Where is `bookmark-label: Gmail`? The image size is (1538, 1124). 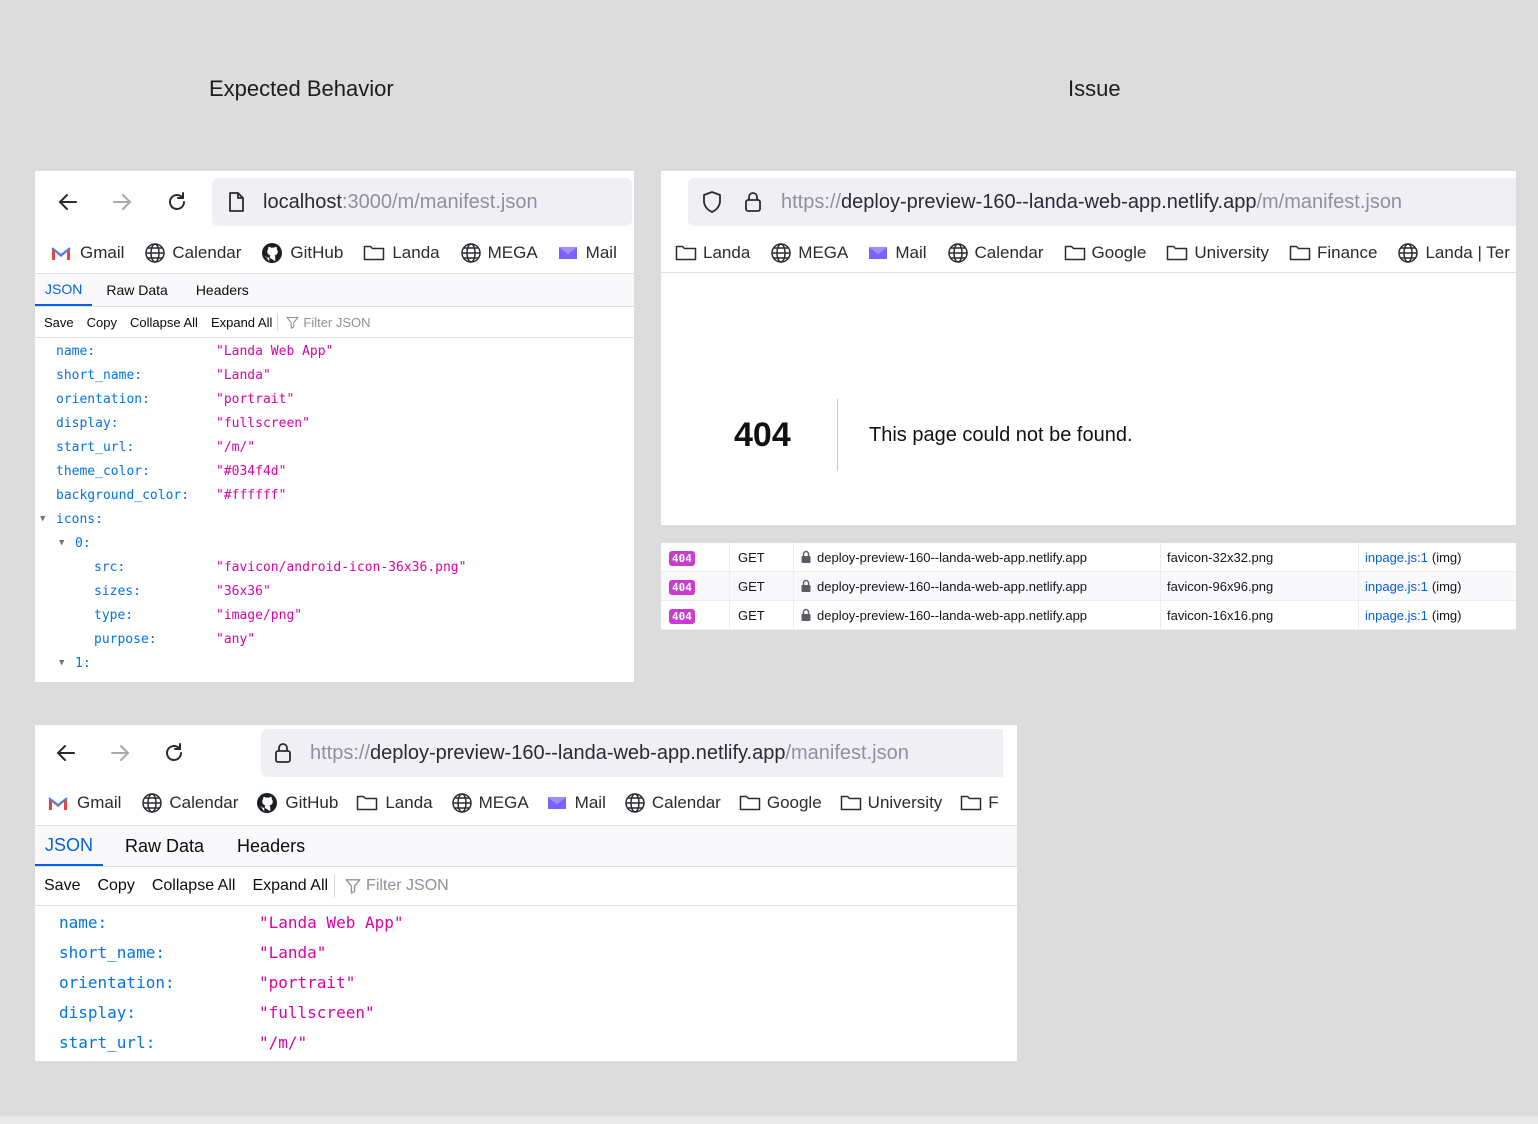
bookmark-label: Gmail is located at coordinates (99, 802).